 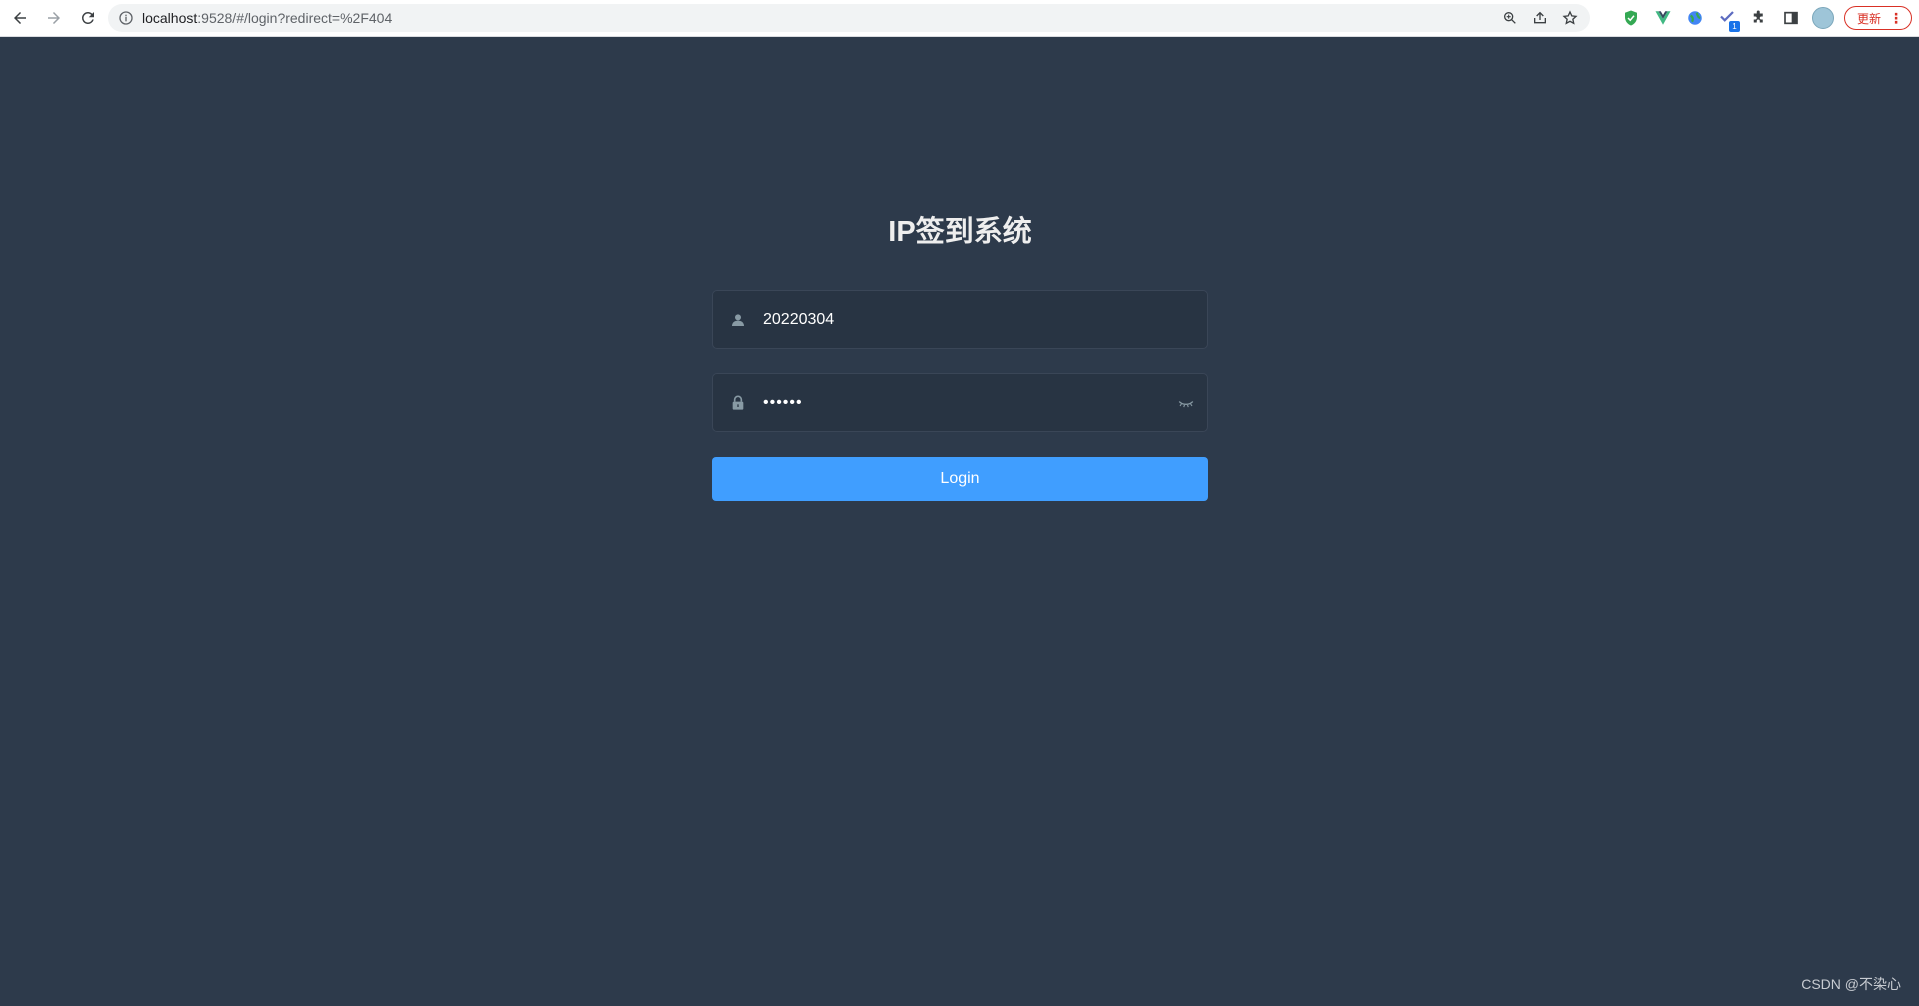 I want to click on extensions-button, so click(x=1759, y=18).